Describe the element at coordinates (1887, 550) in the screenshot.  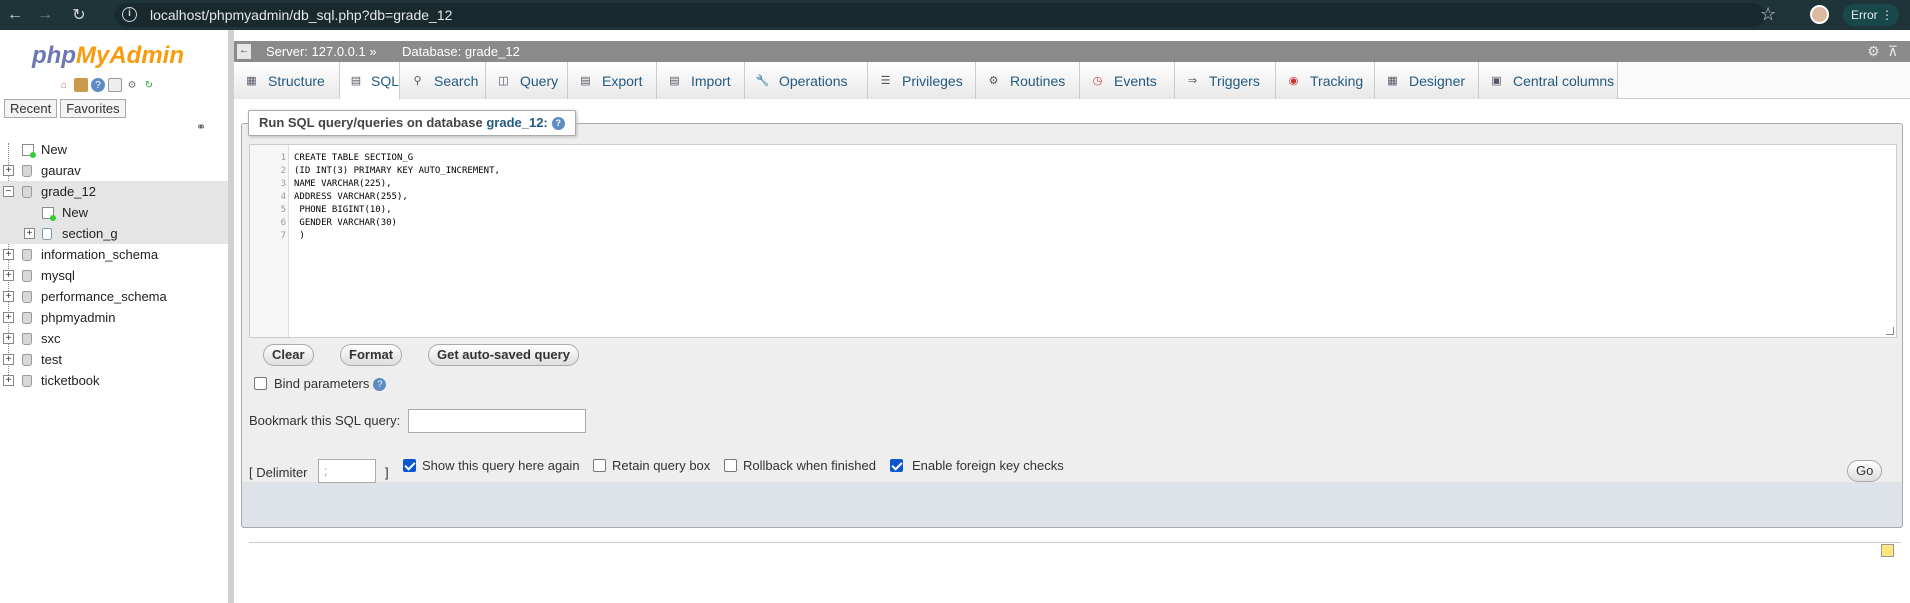
I see `console-icon` at that location.